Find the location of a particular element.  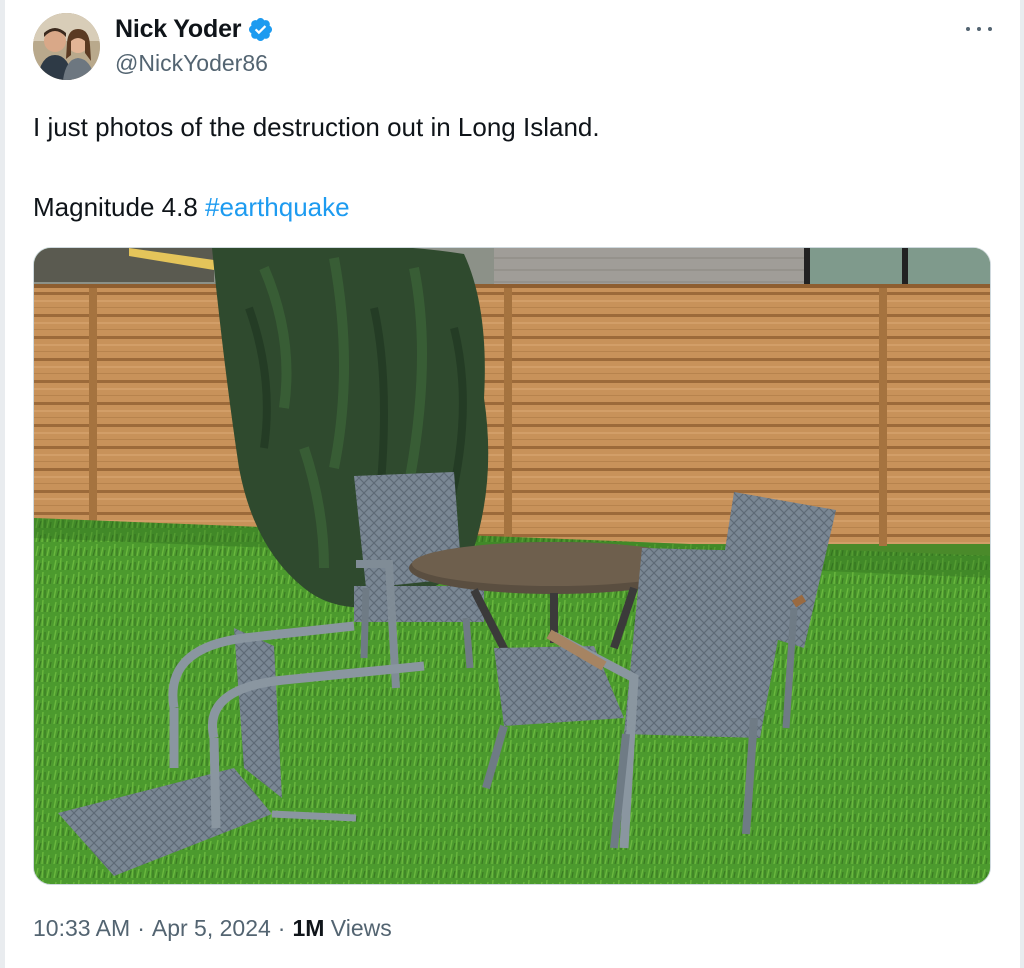

views: 1M Views is located at coordinates (341, 928).